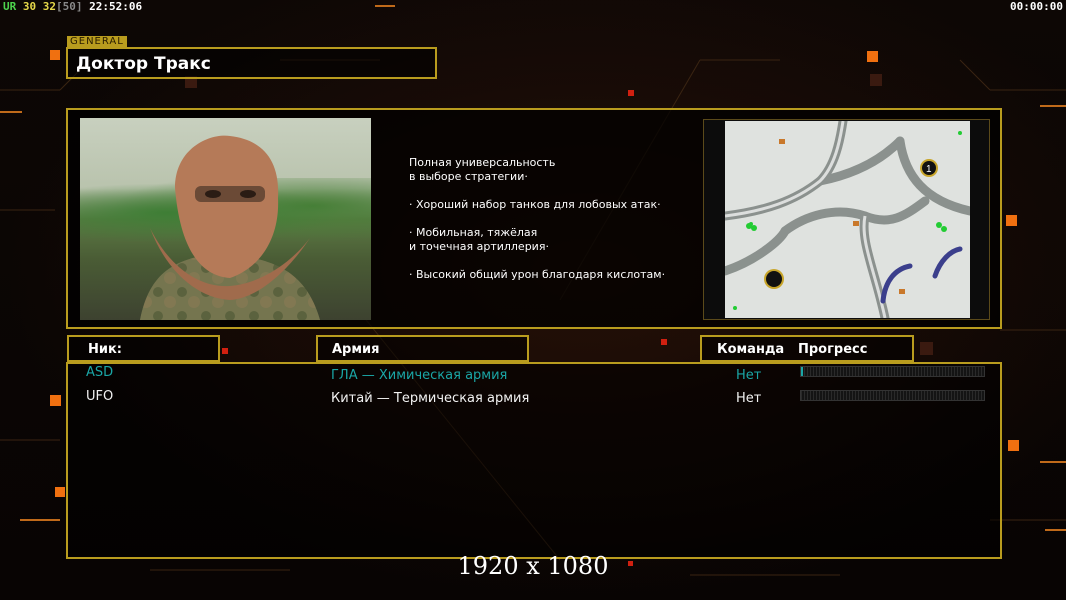 This screenshot has height=600, width=1066. What do you see at coordinates (533, 566) in the screenshot?
I see `resolution-label: 1920 x 1080` at bounding box center [533, 566].